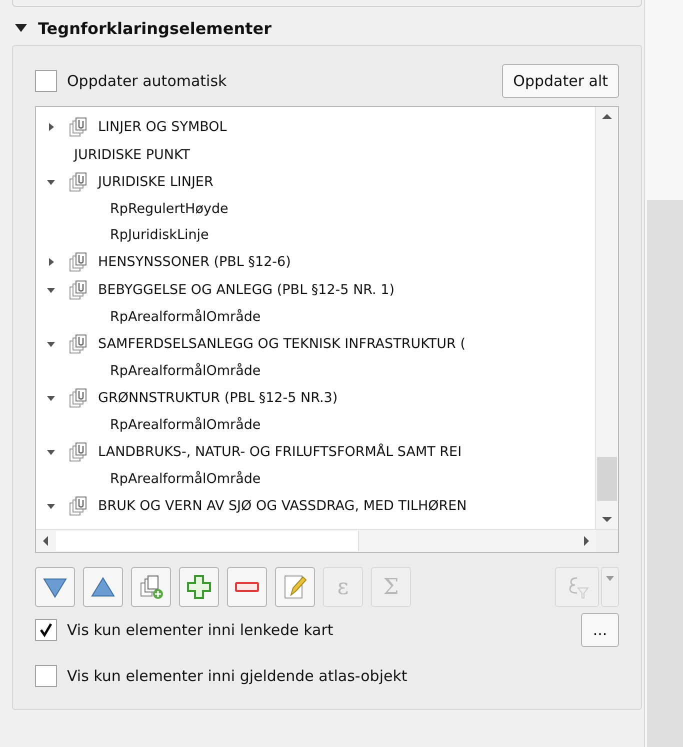 The image size is (683, 747). I want to click on checkmark-icon, so click(46, 630).